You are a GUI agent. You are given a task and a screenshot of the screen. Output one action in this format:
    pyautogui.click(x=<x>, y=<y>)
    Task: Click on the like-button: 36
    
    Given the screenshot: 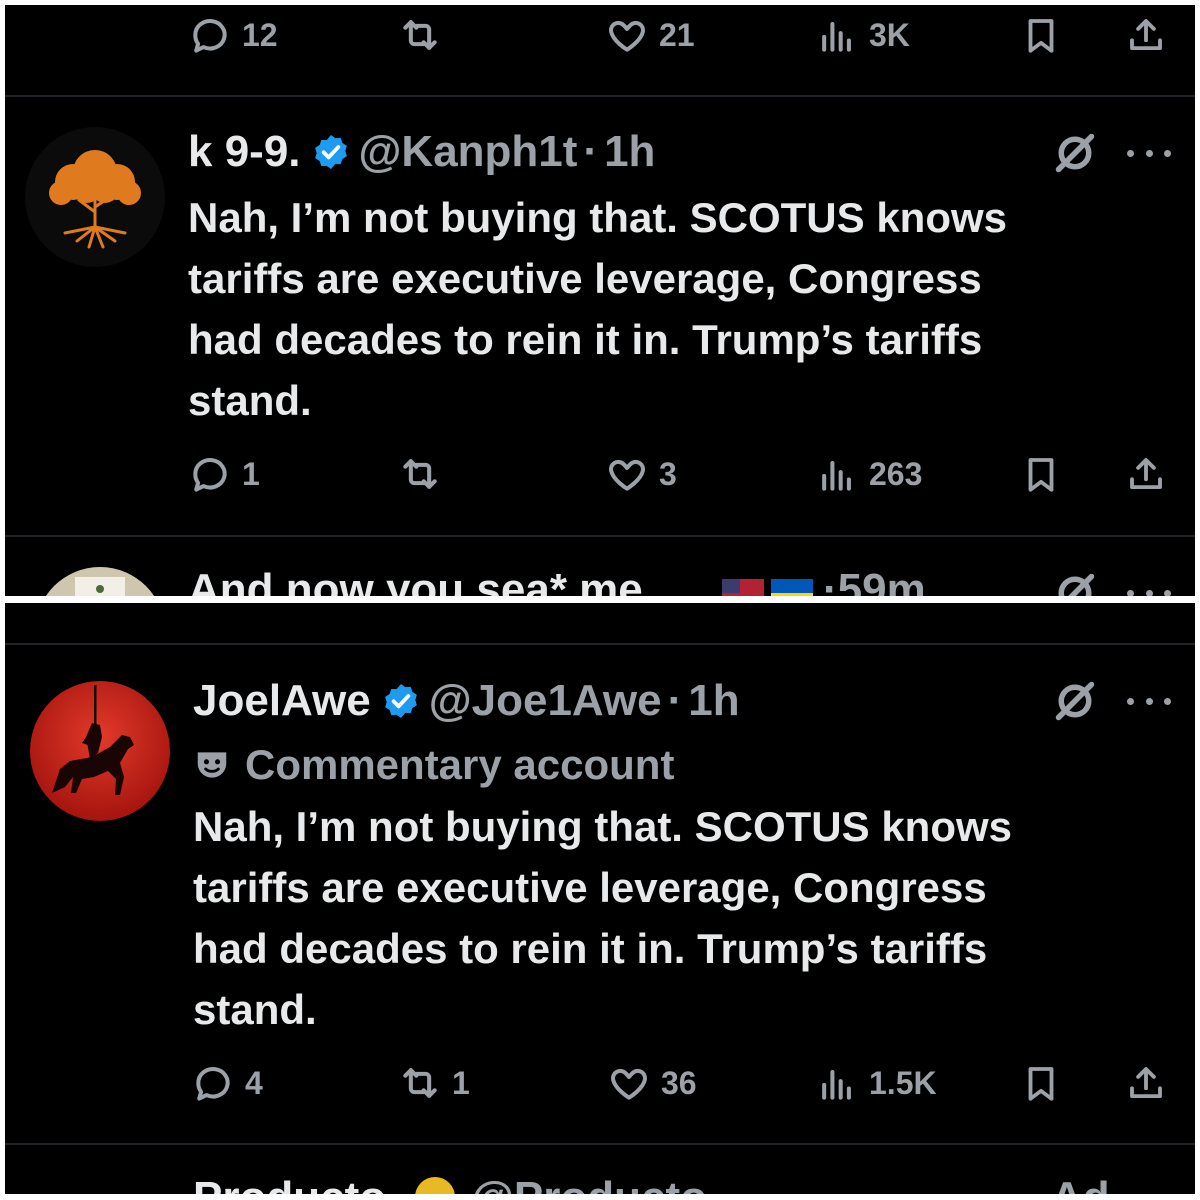 What is the action you would take?
    pyautogui.click(x=652, y=1083)
    